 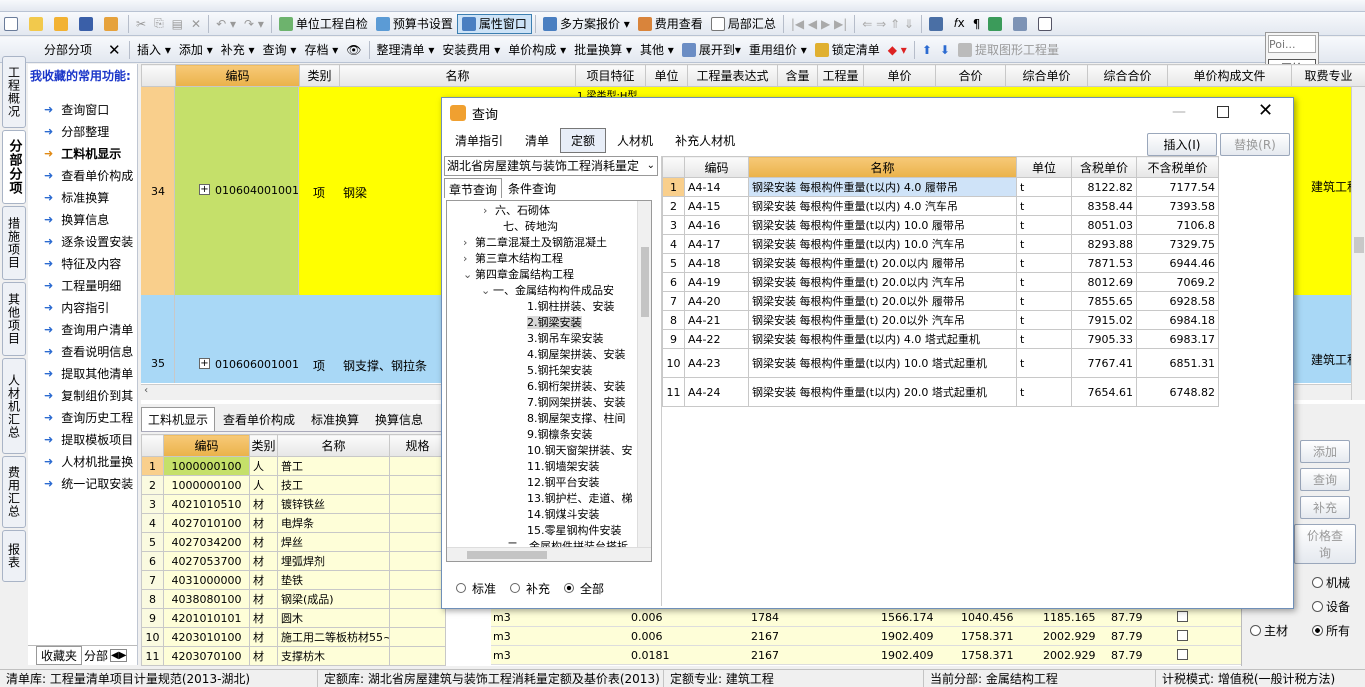 I want to click on tree-node: 12.钢平台安装, so click(x=542, y=483).